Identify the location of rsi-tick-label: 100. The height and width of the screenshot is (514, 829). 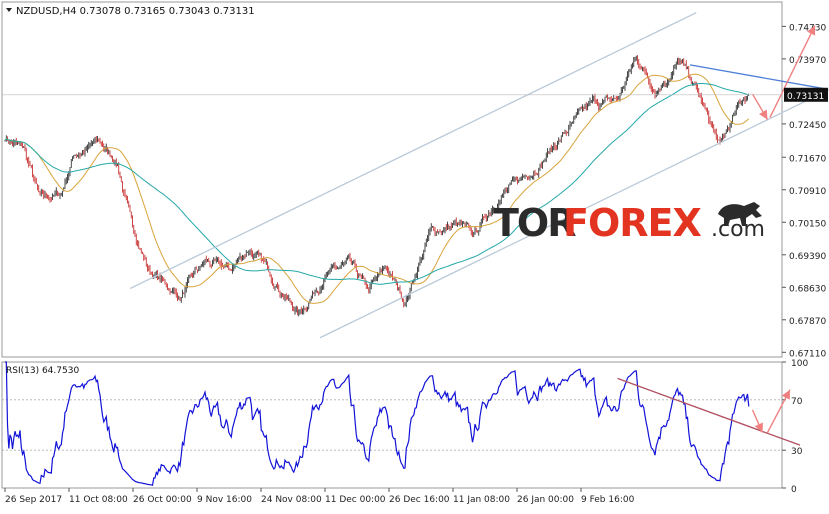
(799, 364).